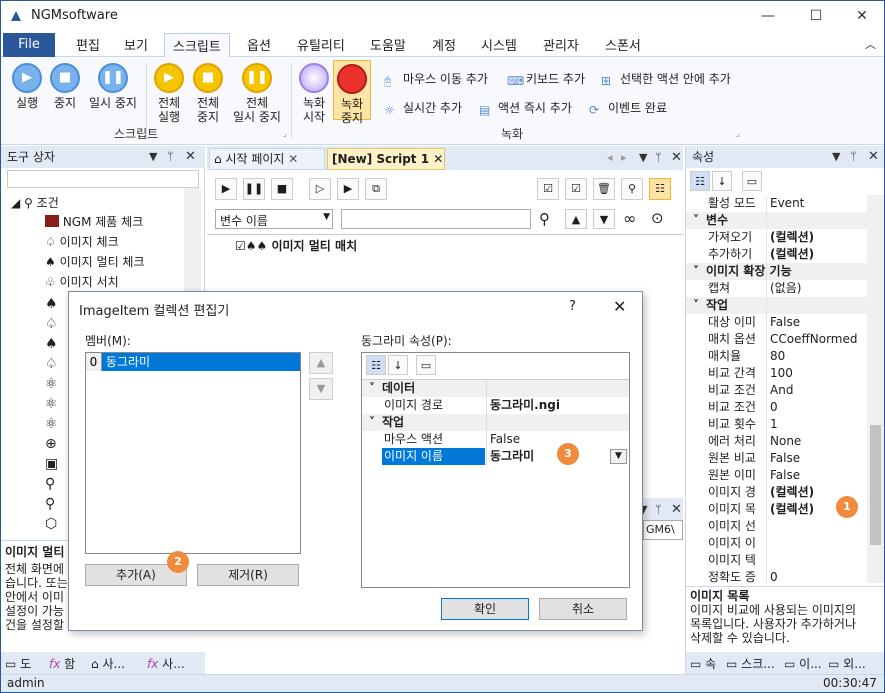  What do you see at coordinates (495, 422) in the screenshot?
I see `category-work: ˅ 작업` at bounding box center [495, 422].